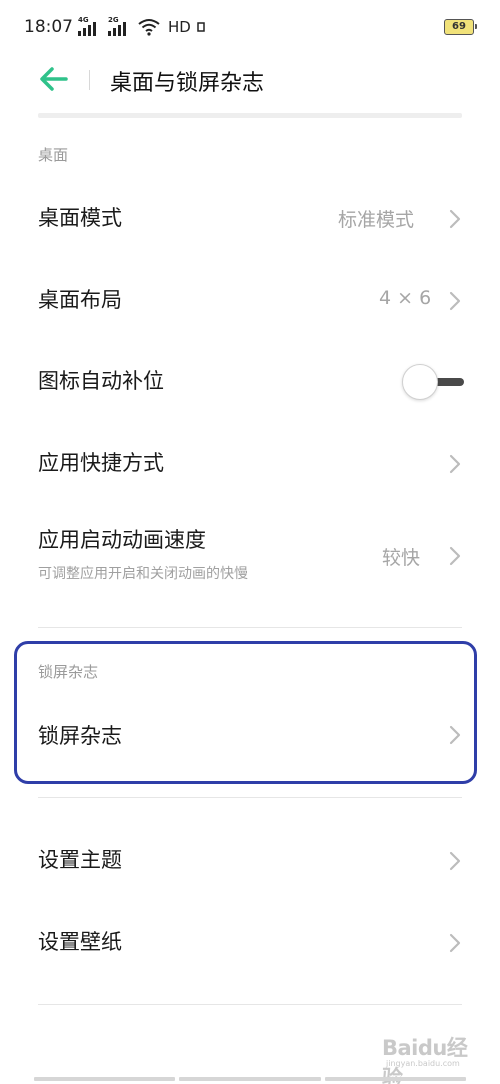 This screenshot has width=500, height=1084. I want to click on wifi-icon, so click(149, 27).